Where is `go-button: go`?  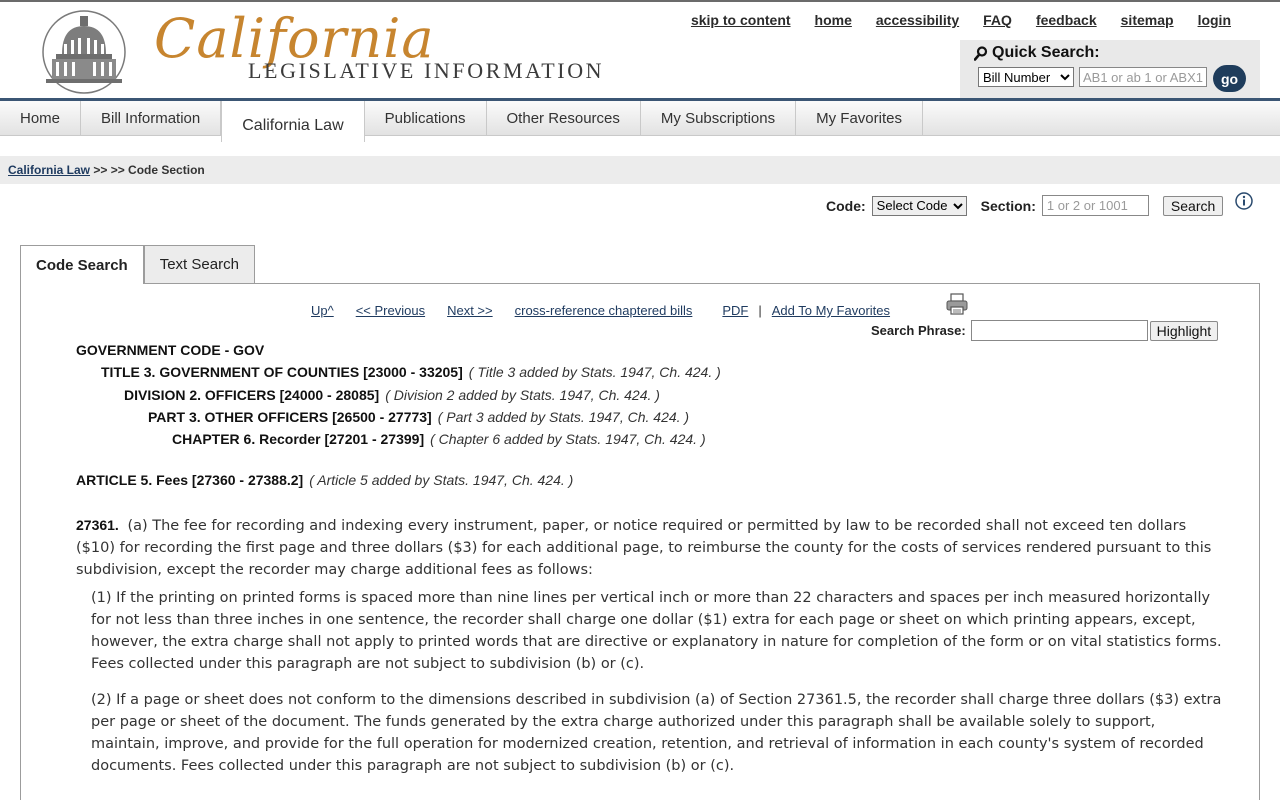
go-button: go is located at coordinates (1229, 78).